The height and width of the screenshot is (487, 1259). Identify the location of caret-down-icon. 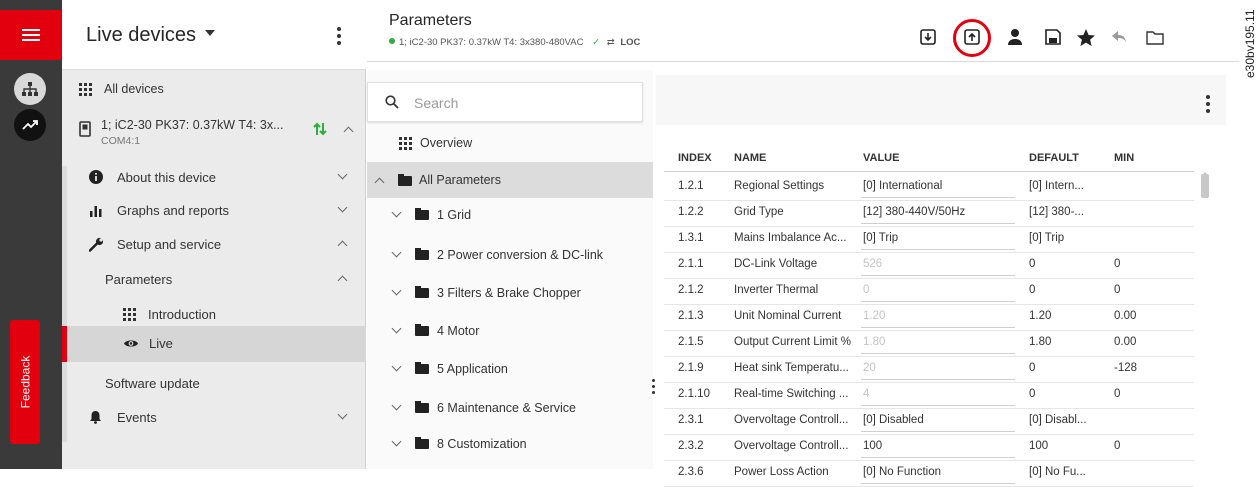
(210, 33).